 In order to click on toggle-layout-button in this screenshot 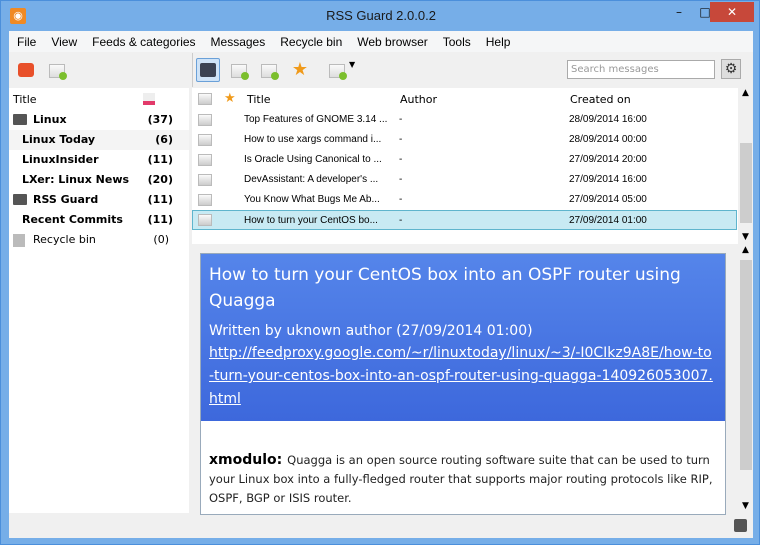, I will do `click(208, 70)`.